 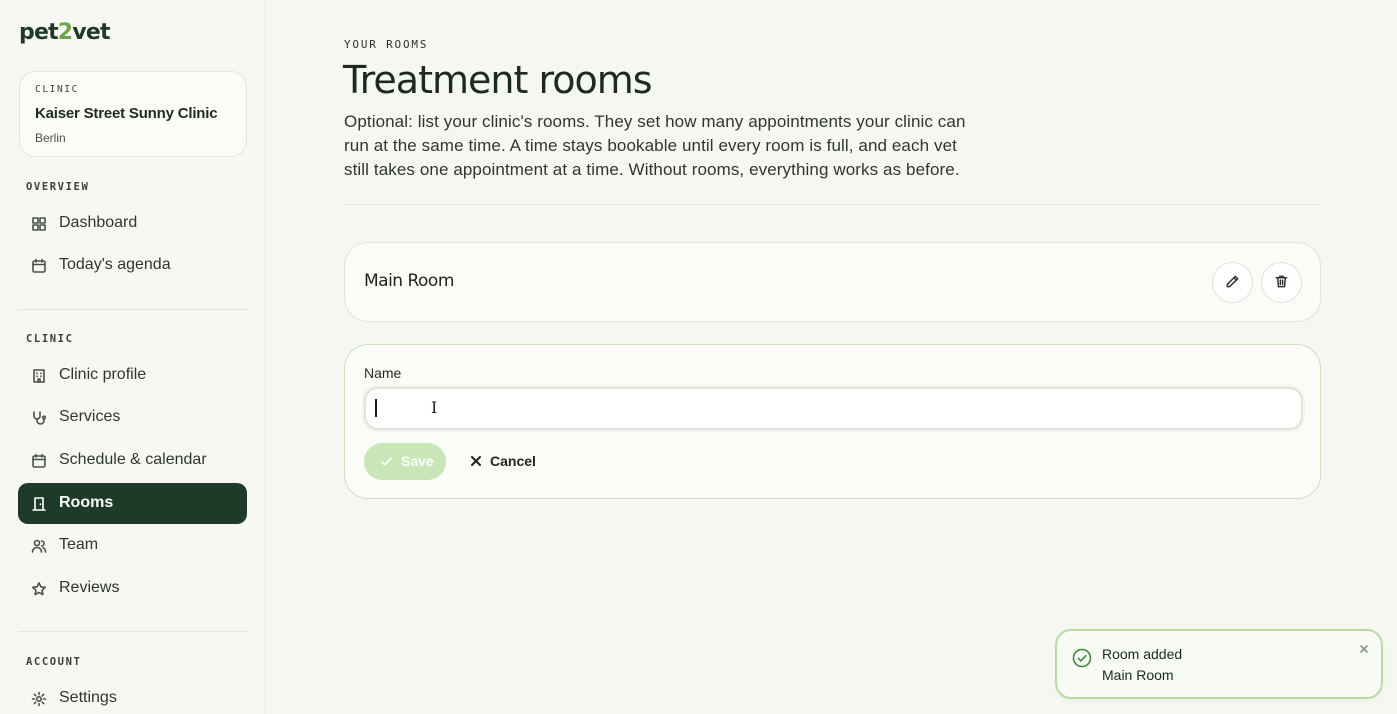 What do you see at coordinates (50, 339) in the screenshot?
I see `section-label-clinic: CLINIC` at bounding box center [50, 339].